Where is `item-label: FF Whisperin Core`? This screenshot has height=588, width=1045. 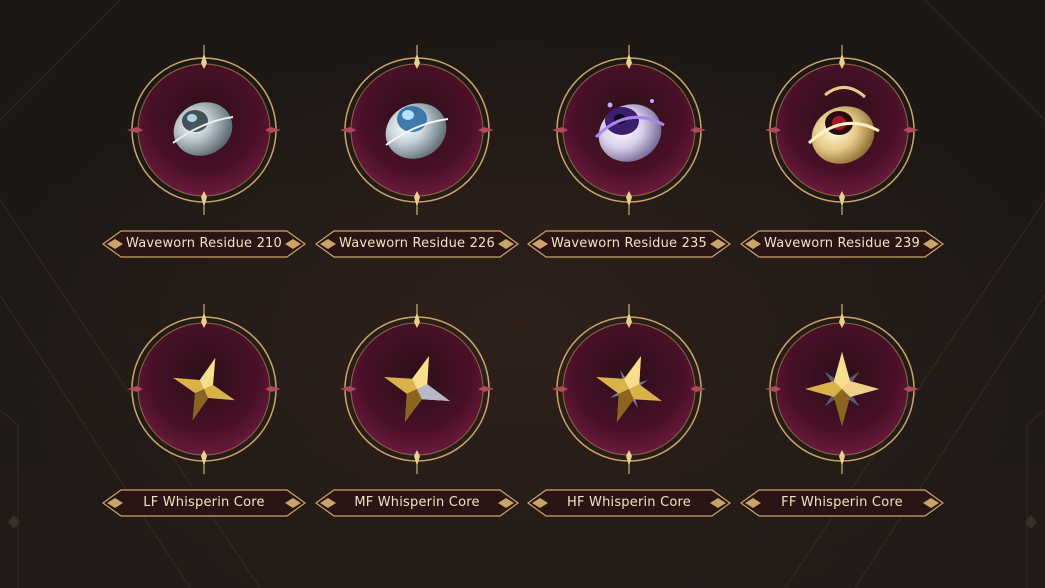
item-label: FF Whisperin Core is located at coordinates (842, 502).